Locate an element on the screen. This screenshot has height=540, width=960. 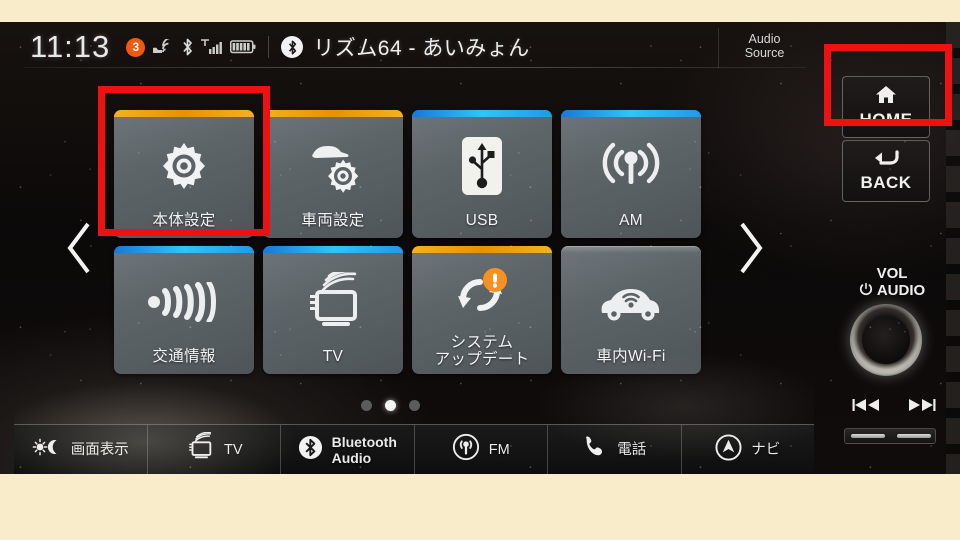
bottom-item-fm: FM is located at coordinates (481, 449).